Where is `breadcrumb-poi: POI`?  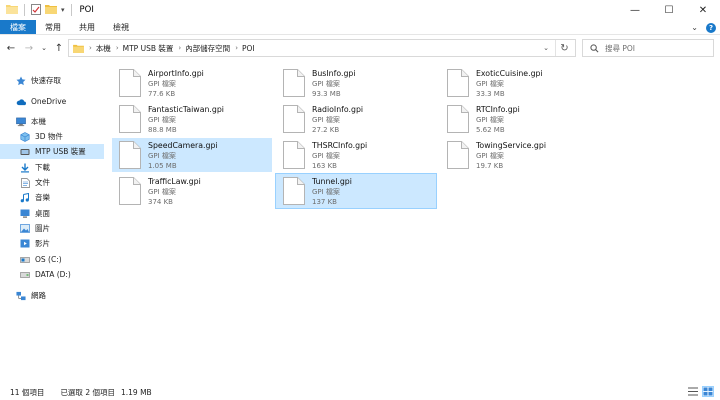 breadcrumb-poi: POI is located at coordinates (248, 48).